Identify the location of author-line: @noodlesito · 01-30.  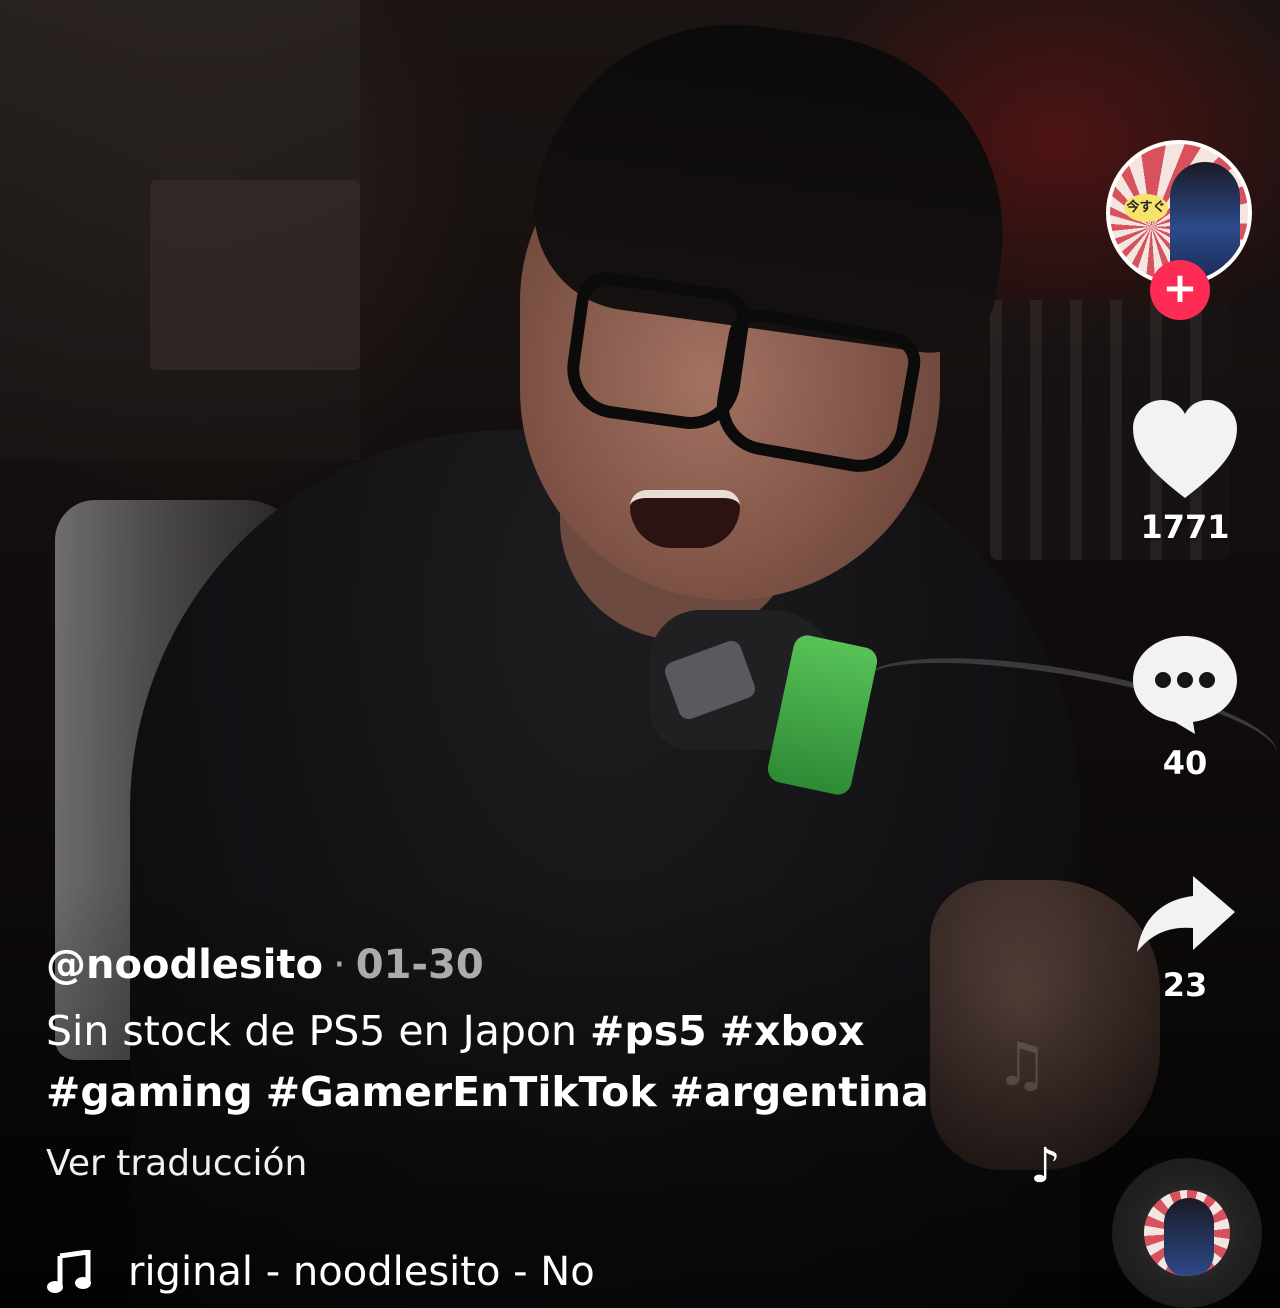
(546, 965).